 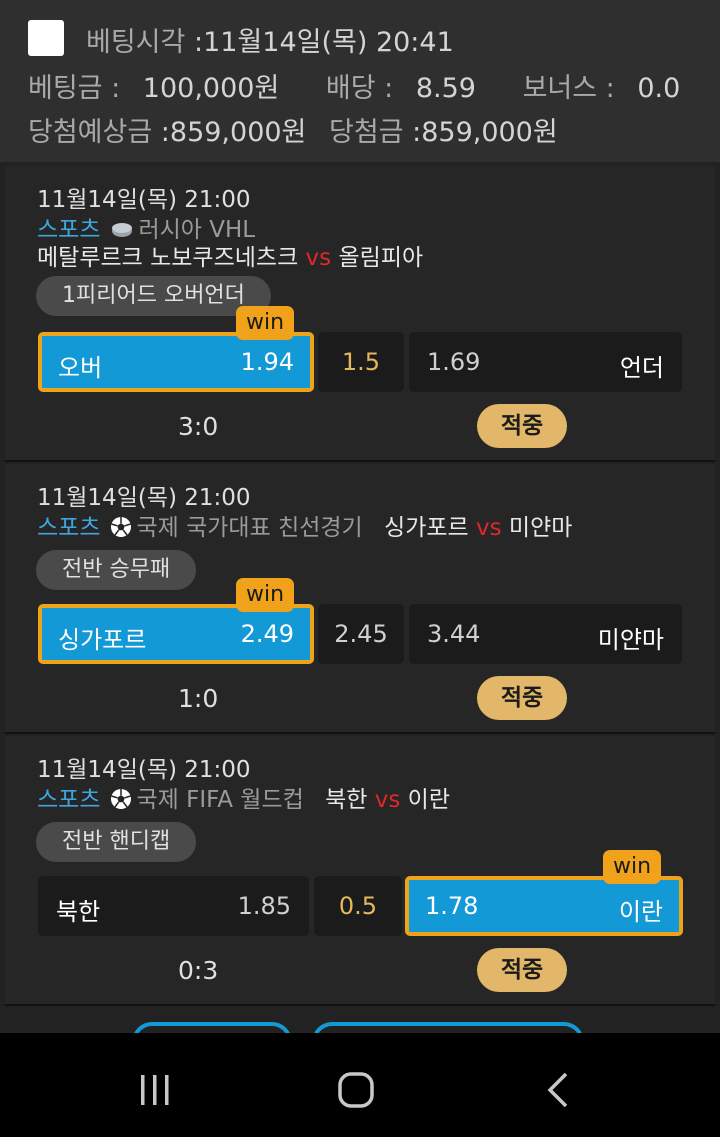 What do you see at coordinates (173, 906) in the screenshot?
I see `odds-option-left: 북한 1.85` at bounding box center [173, 906].